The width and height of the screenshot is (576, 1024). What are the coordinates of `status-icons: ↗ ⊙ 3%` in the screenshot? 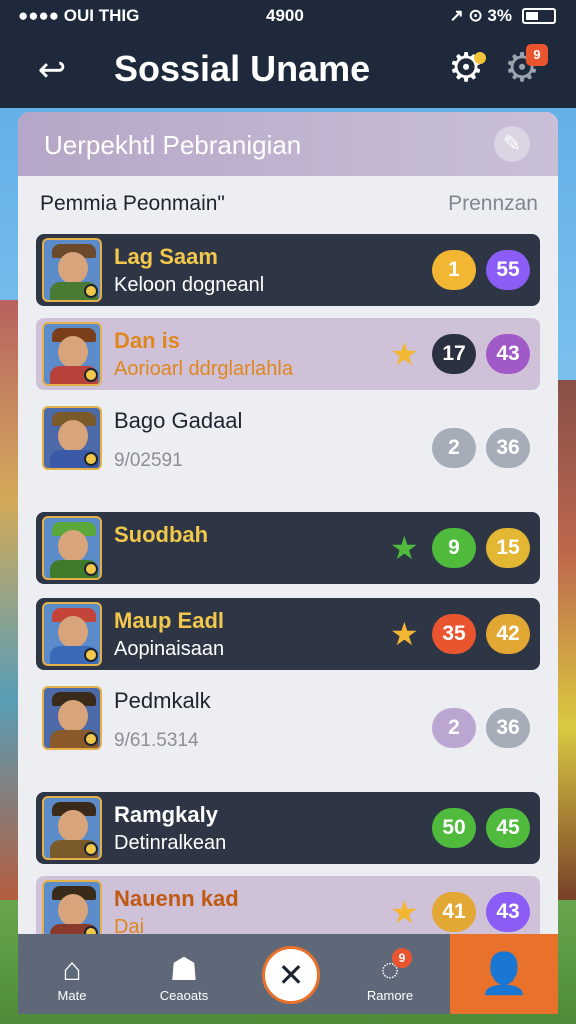 It's located at (480, 15).